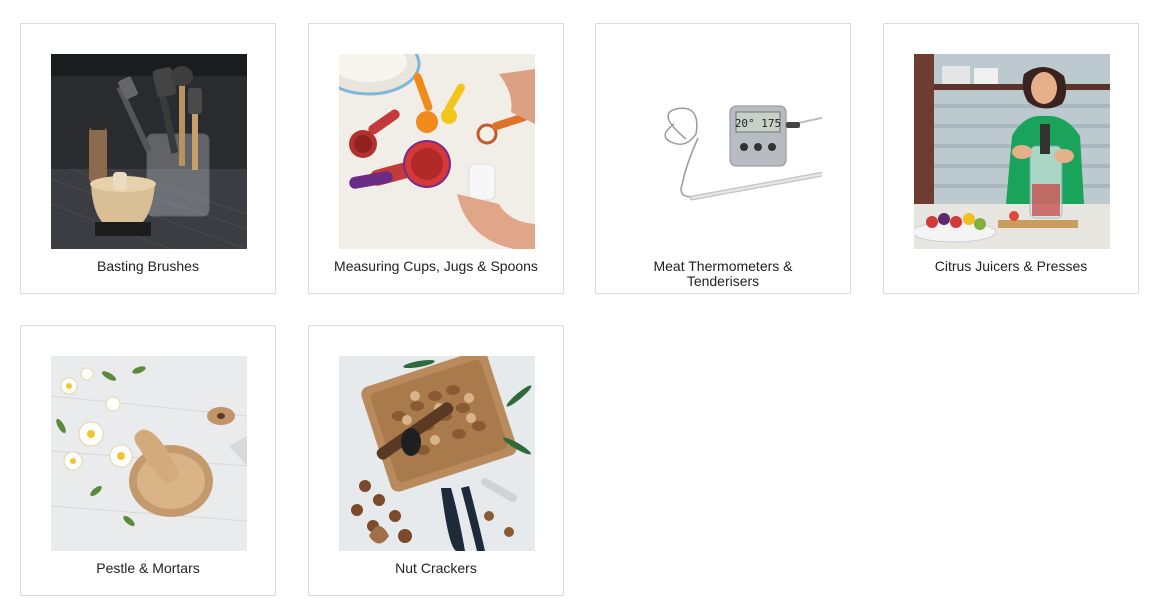 This screenshot has width=1157, height=614. I want to click on category-label: Pestle & Mortars, so click(148, 568).